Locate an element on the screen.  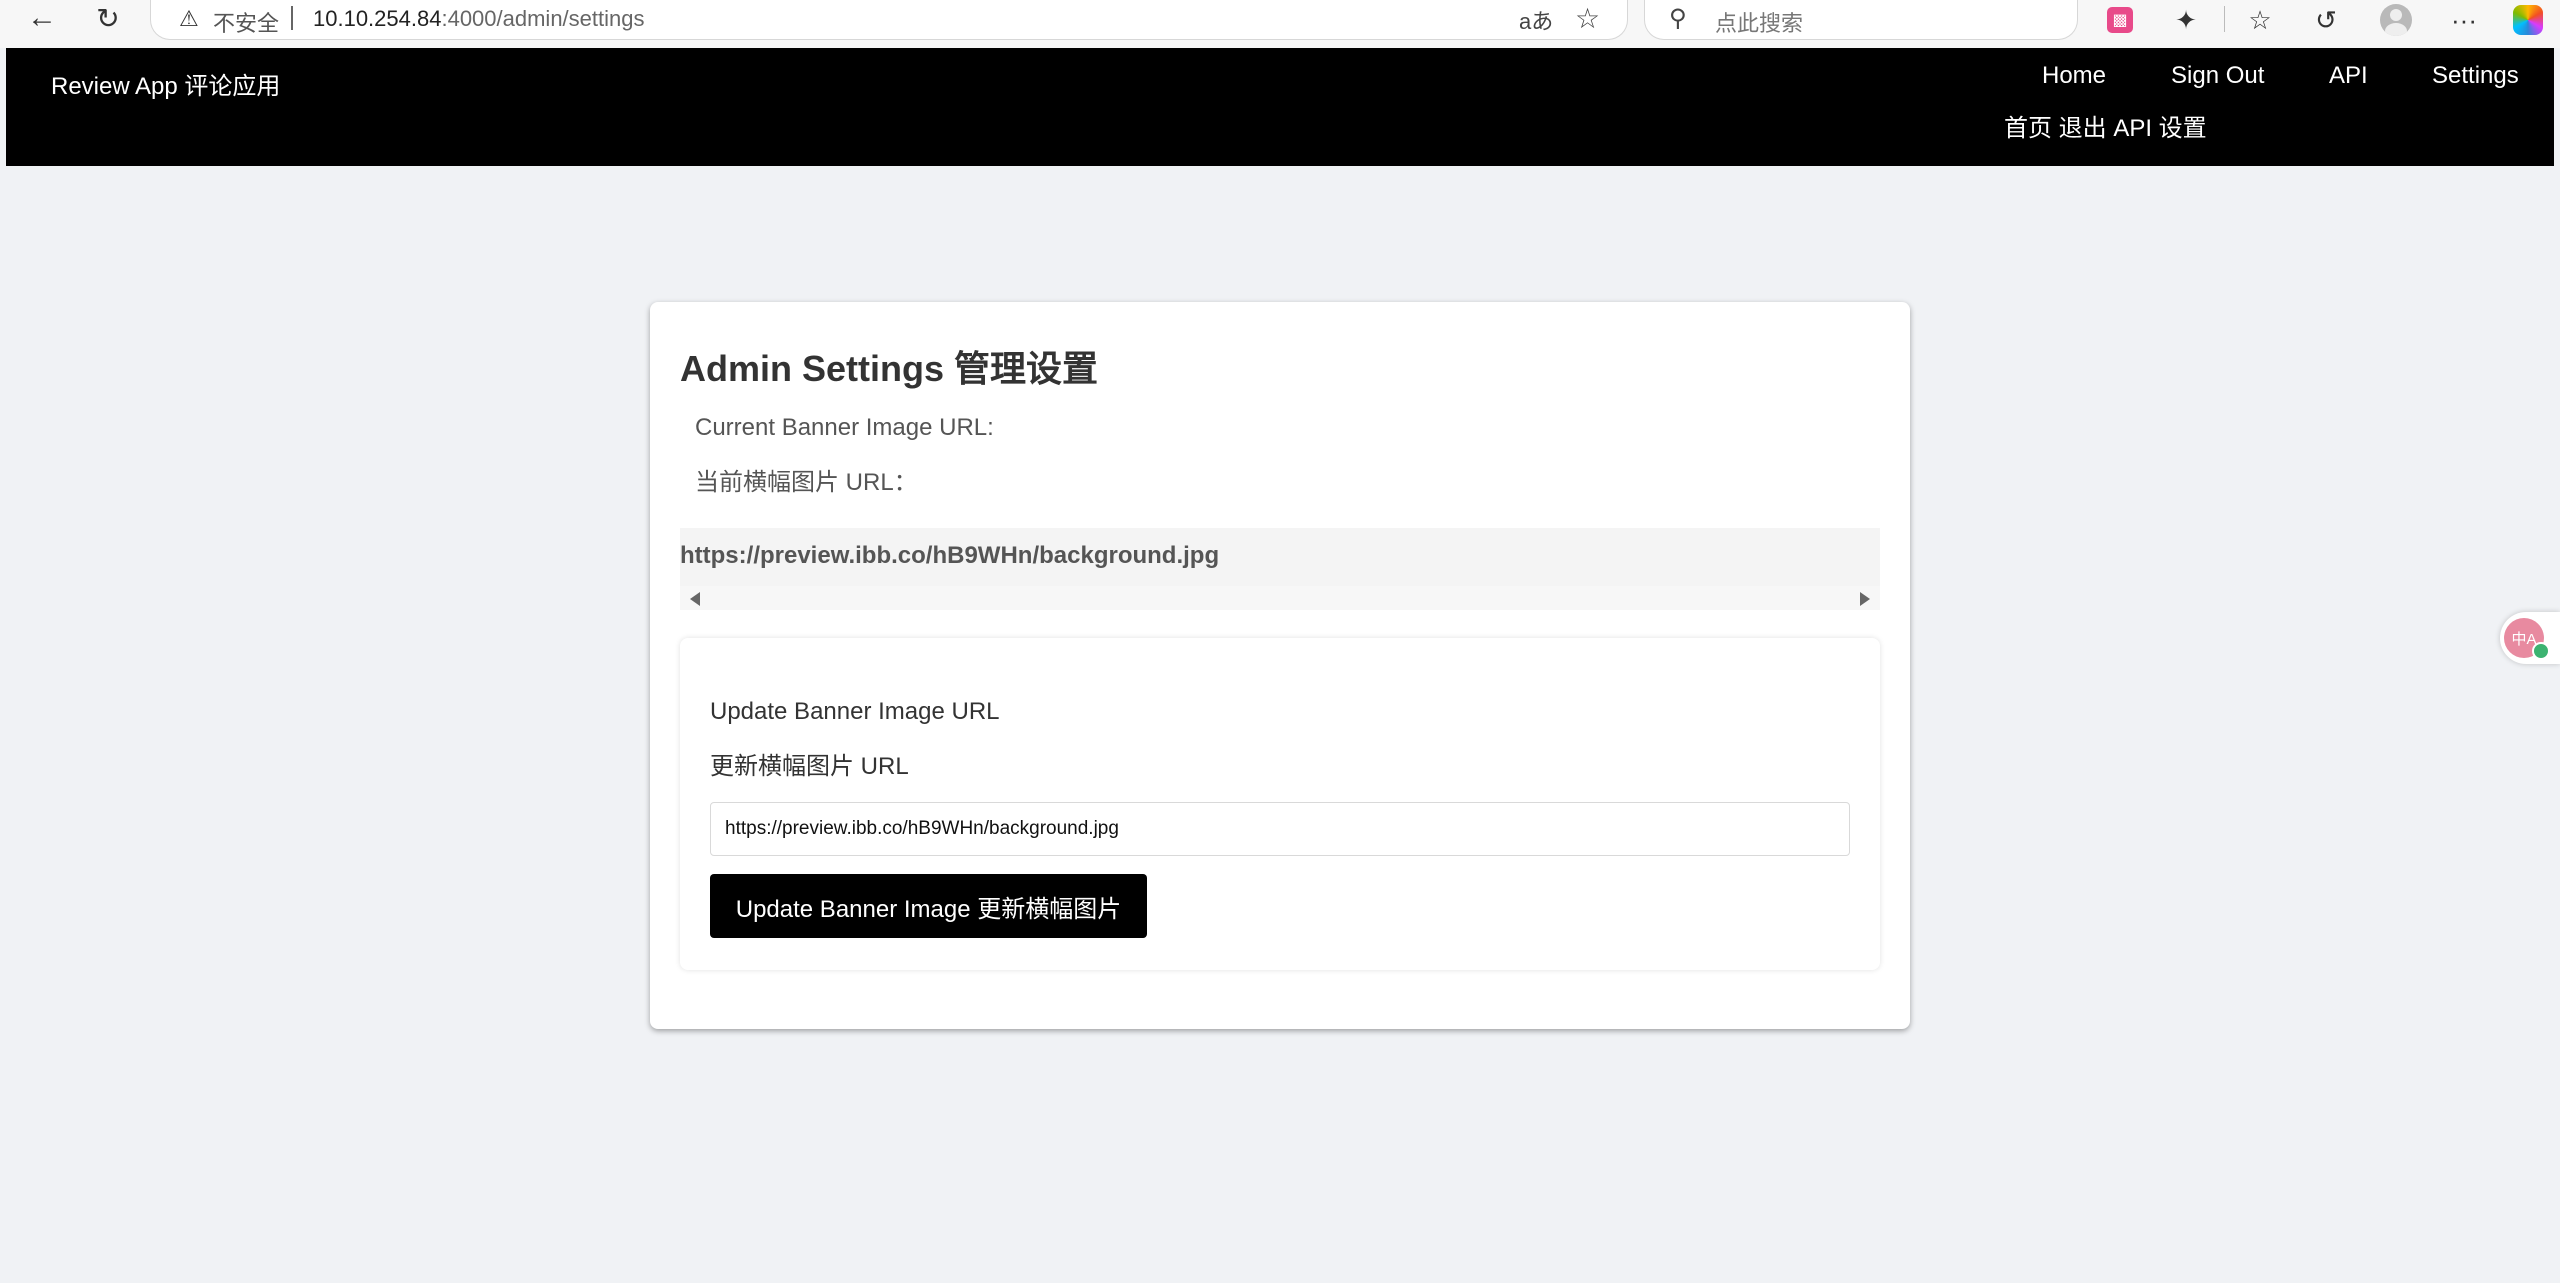
url-path: :4000/admin/settings is located at coordinates (543, 18).